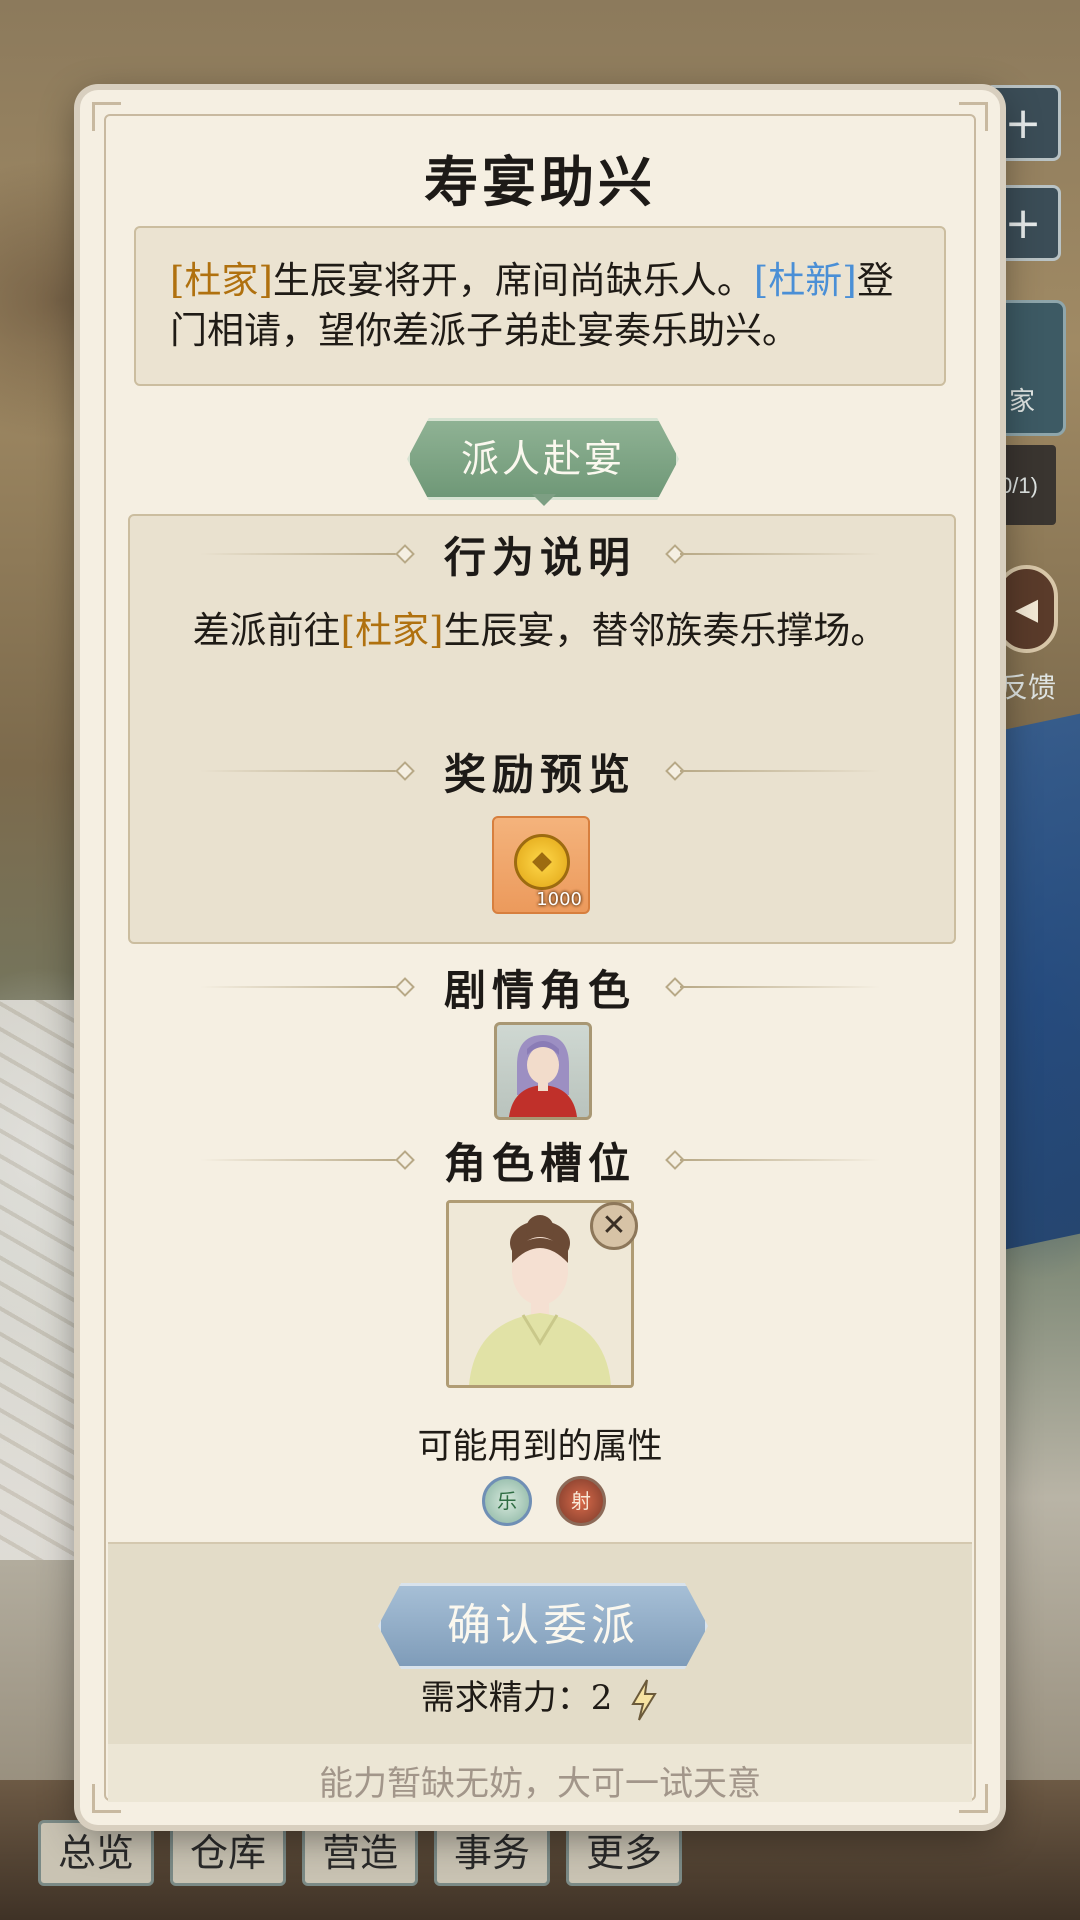  I want to click on remove-character-close-icon: ✕, so click(614, 1226).